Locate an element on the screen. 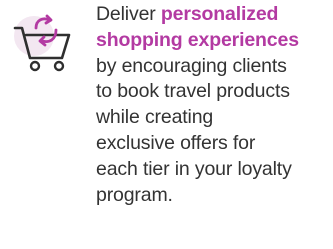 The width and height of the screenshot is (333, 249). feature-line-1: Deliver personalized is located at coordinates (214, 15).